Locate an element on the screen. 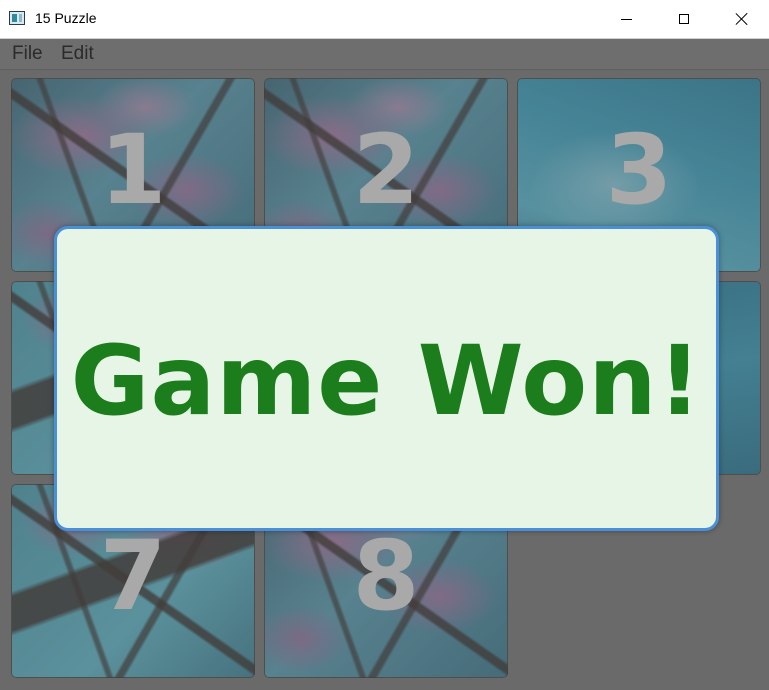  minimize-icon is located at coordinates (626, 19).